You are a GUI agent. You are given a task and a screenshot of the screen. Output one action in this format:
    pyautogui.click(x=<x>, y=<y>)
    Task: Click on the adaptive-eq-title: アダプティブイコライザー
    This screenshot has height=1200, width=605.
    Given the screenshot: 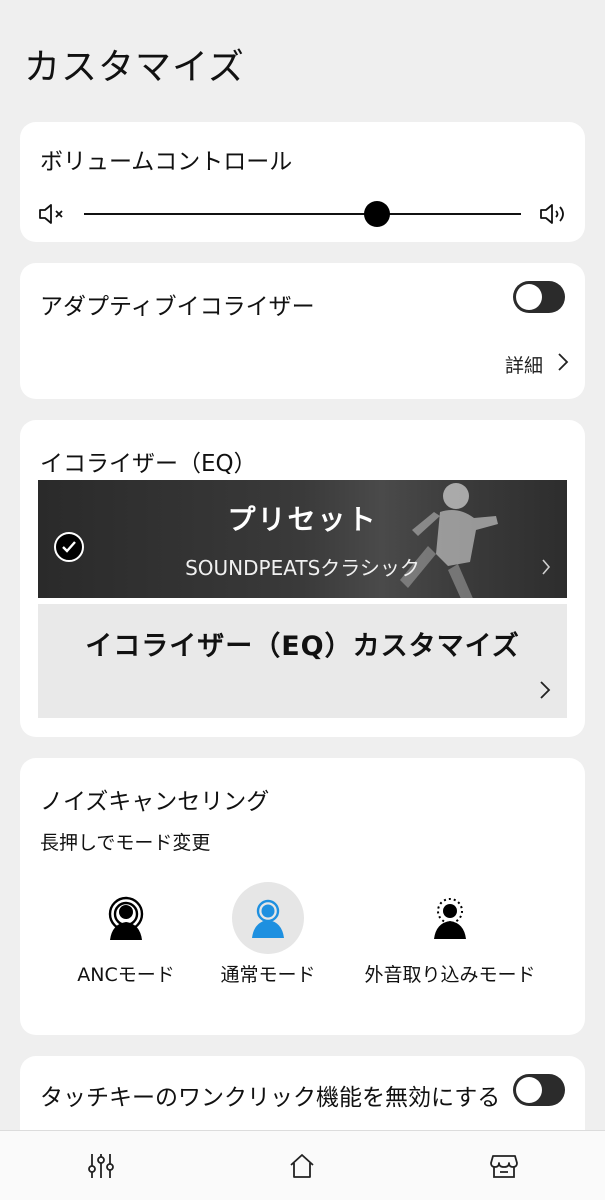 What is the action you would take?
    pyautogui.click(x=177, y=307)
    